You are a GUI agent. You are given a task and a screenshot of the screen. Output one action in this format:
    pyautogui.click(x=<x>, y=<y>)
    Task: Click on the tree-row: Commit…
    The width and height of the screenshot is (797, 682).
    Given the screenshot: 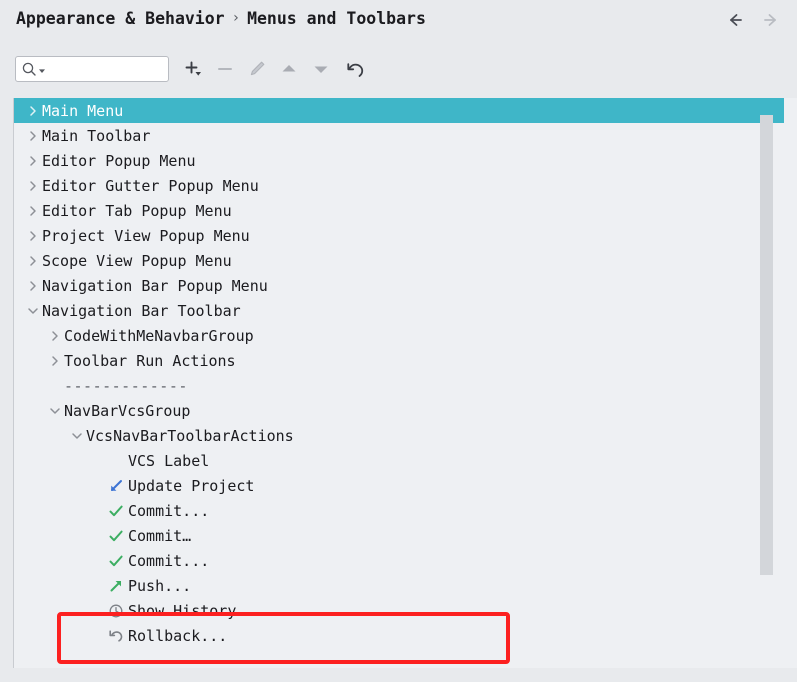 What is the action you would take?
    pyautogui.click(x=399, y=535)
    